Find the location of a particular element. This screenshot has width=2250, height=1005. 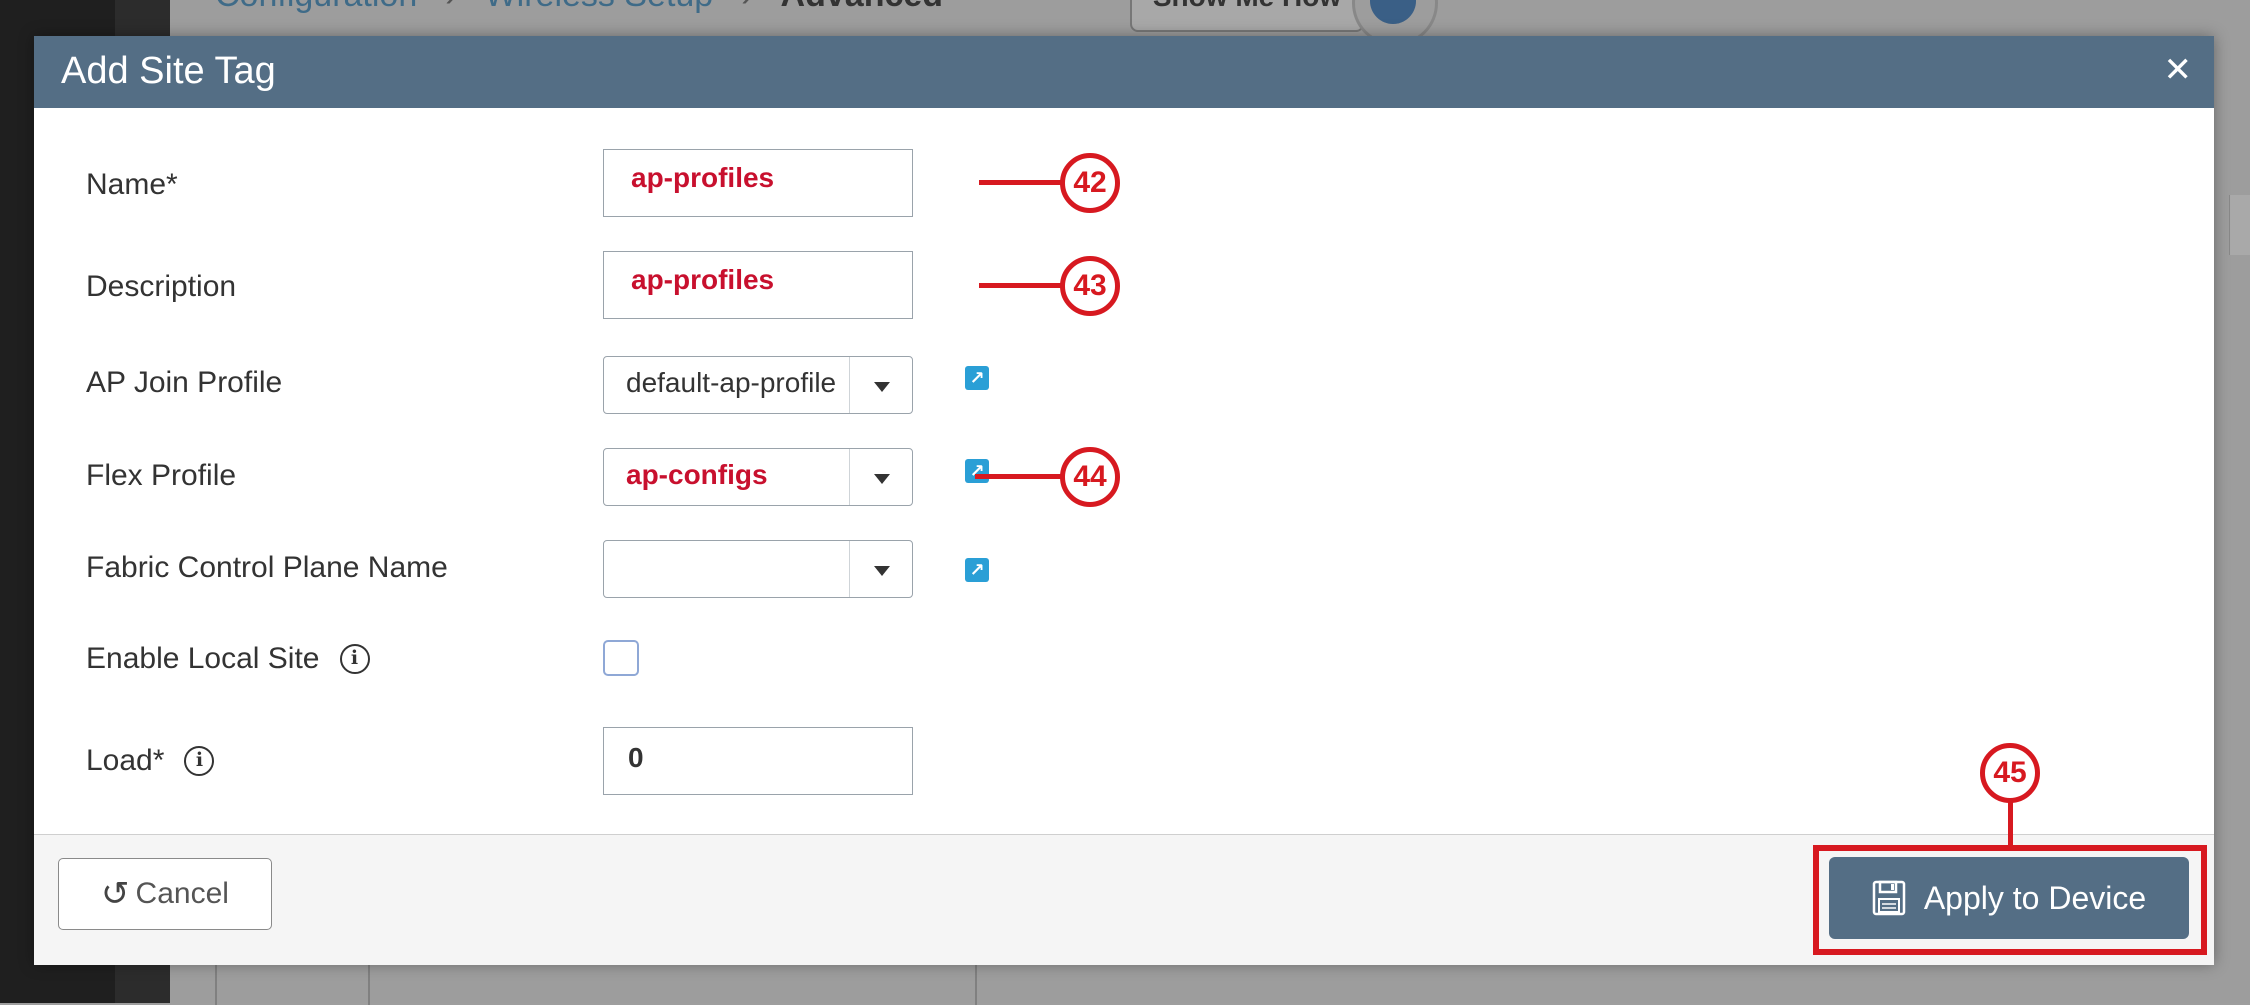

dialog-title: Add Site Tag is located at coordinates (168, 71).